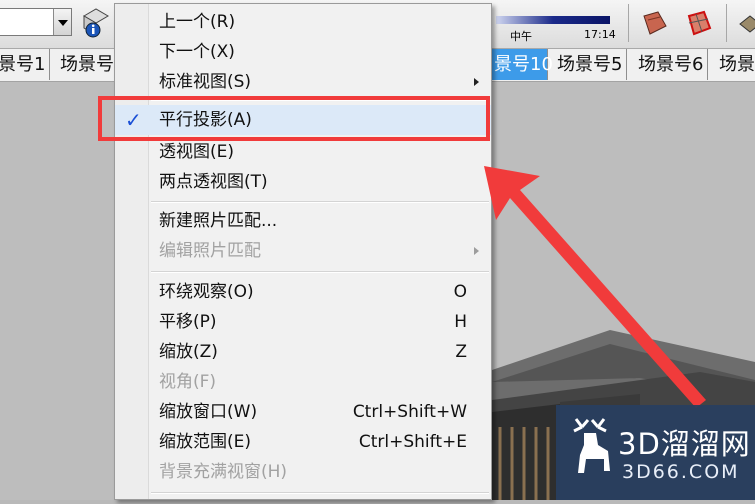  Describe the element at coordinates (62, 22) in the screenshot. I see `chevron-down-icon` at that location.